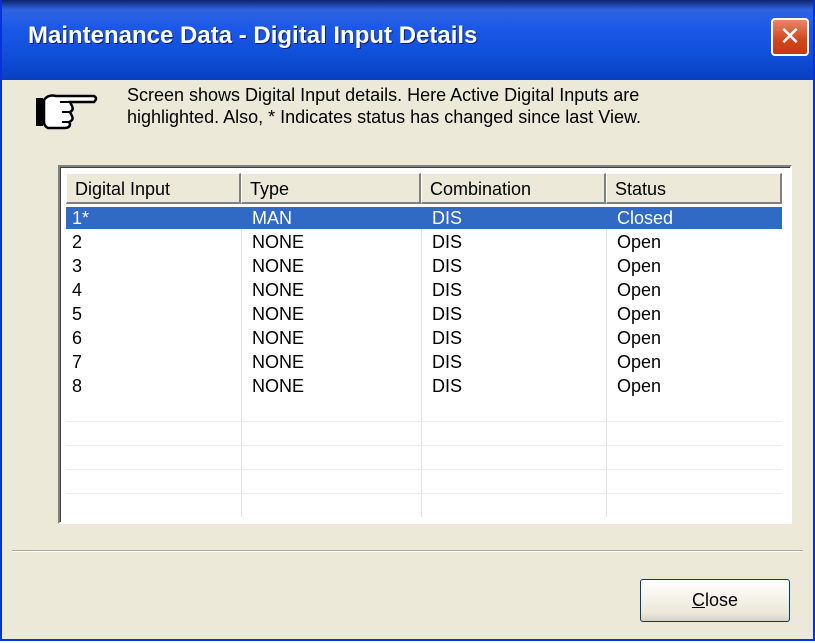  What do you see at coordinates (424, 386) in the screenshot?
I see `table-row: 8 NONE DIS Open` at bounding box center [424, 386].